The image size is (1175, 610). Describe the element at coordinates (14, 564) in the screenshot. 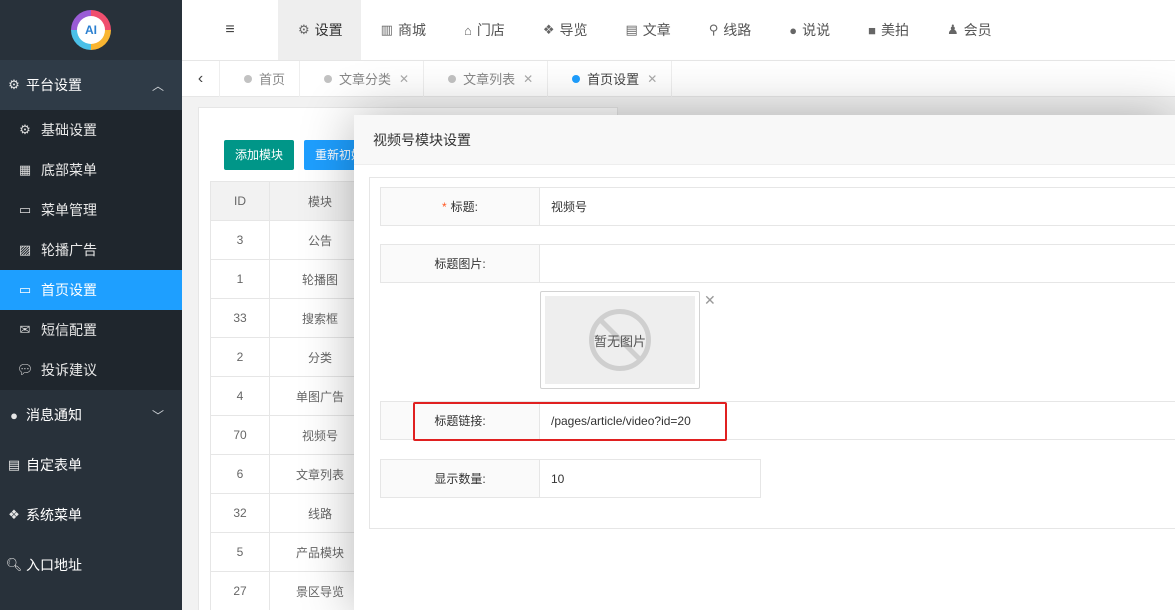

I see `search-icon: 🔍︎` at that location.